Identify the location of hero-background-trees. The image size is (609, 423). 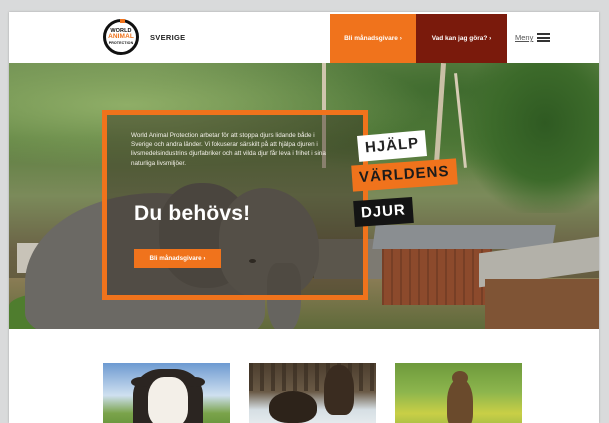
(531, 138).